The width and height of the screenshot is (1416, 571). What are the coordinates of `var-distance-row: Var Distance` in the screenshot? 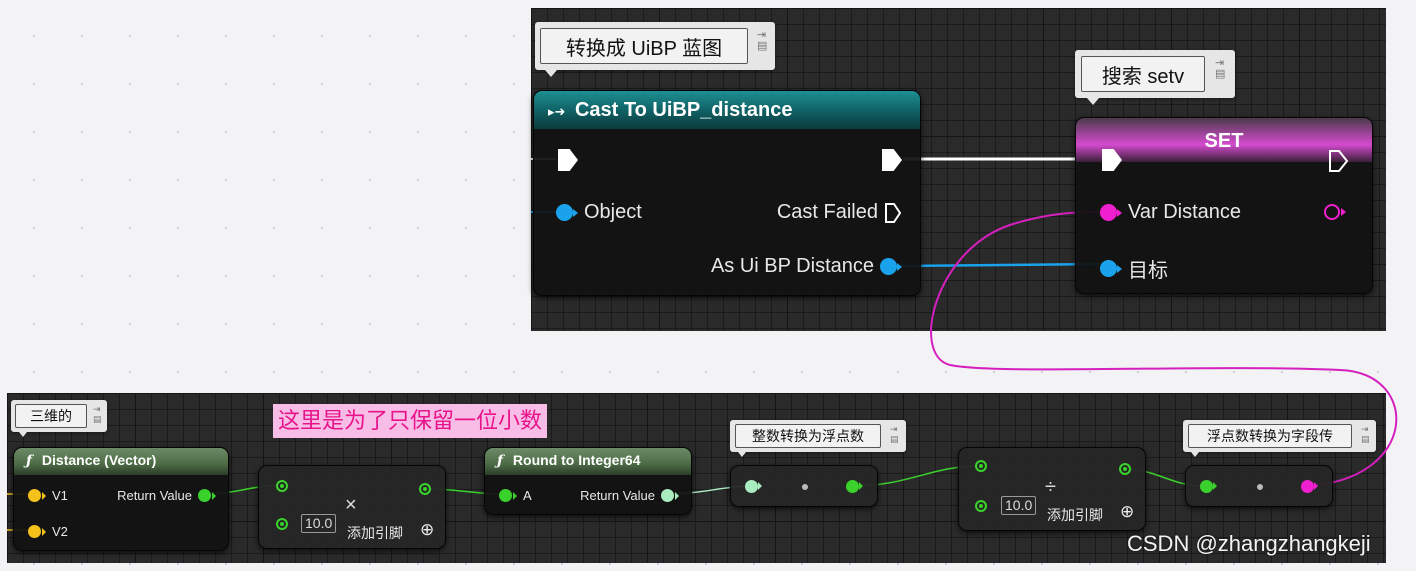 It's located at (1170, 212).